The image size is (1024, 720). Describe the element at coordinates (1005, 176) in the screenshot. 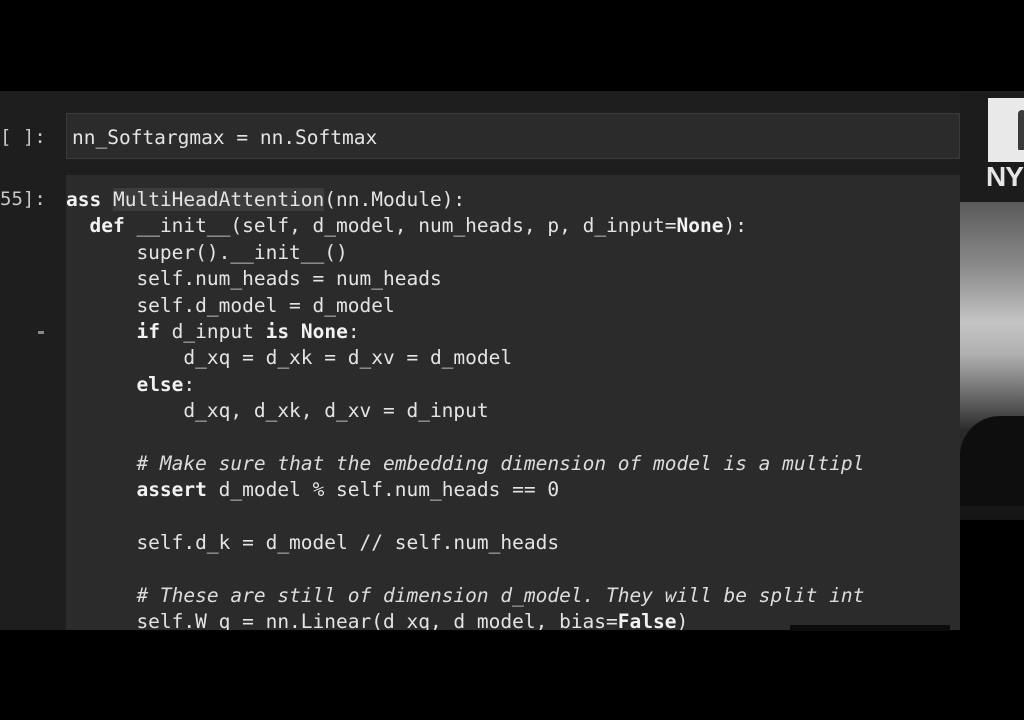

I see `logo-text: NY` at that location.